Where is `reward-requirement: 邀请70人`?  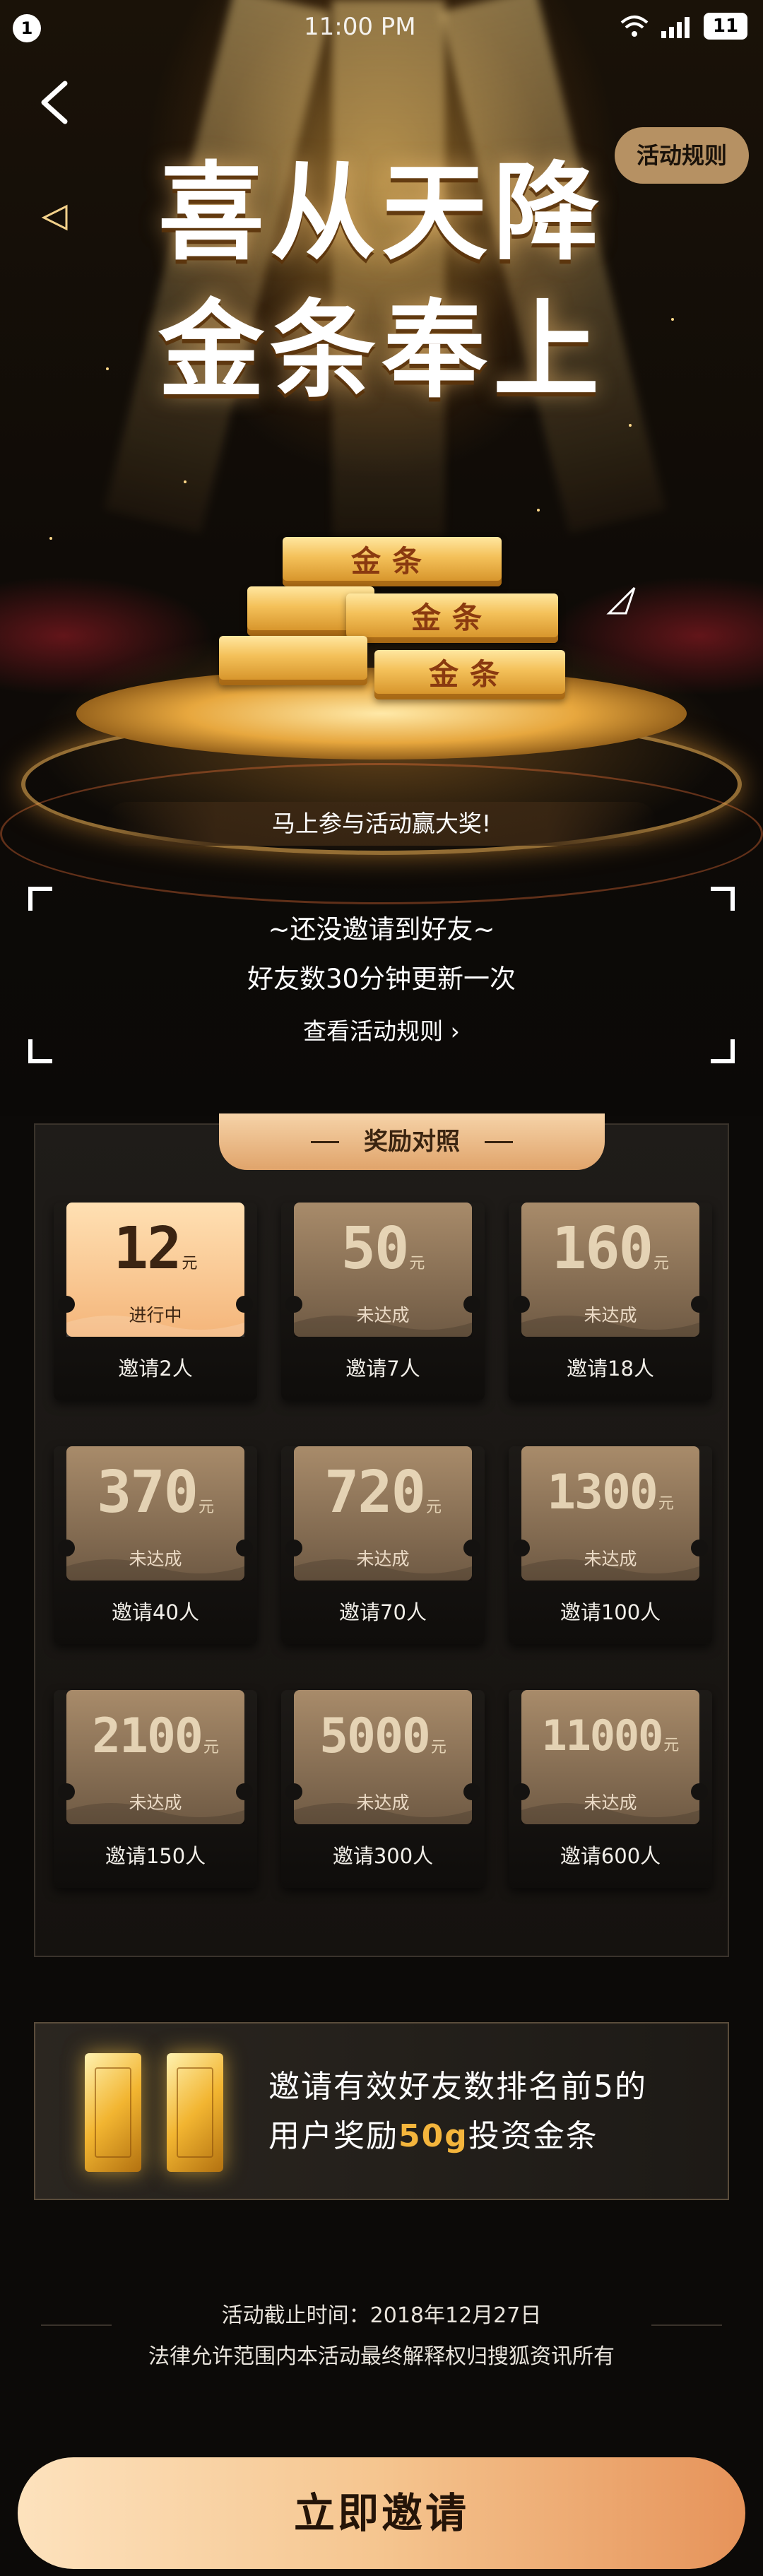
reward-requirement: 邀请70人 is located at coordinates (383, 1612).